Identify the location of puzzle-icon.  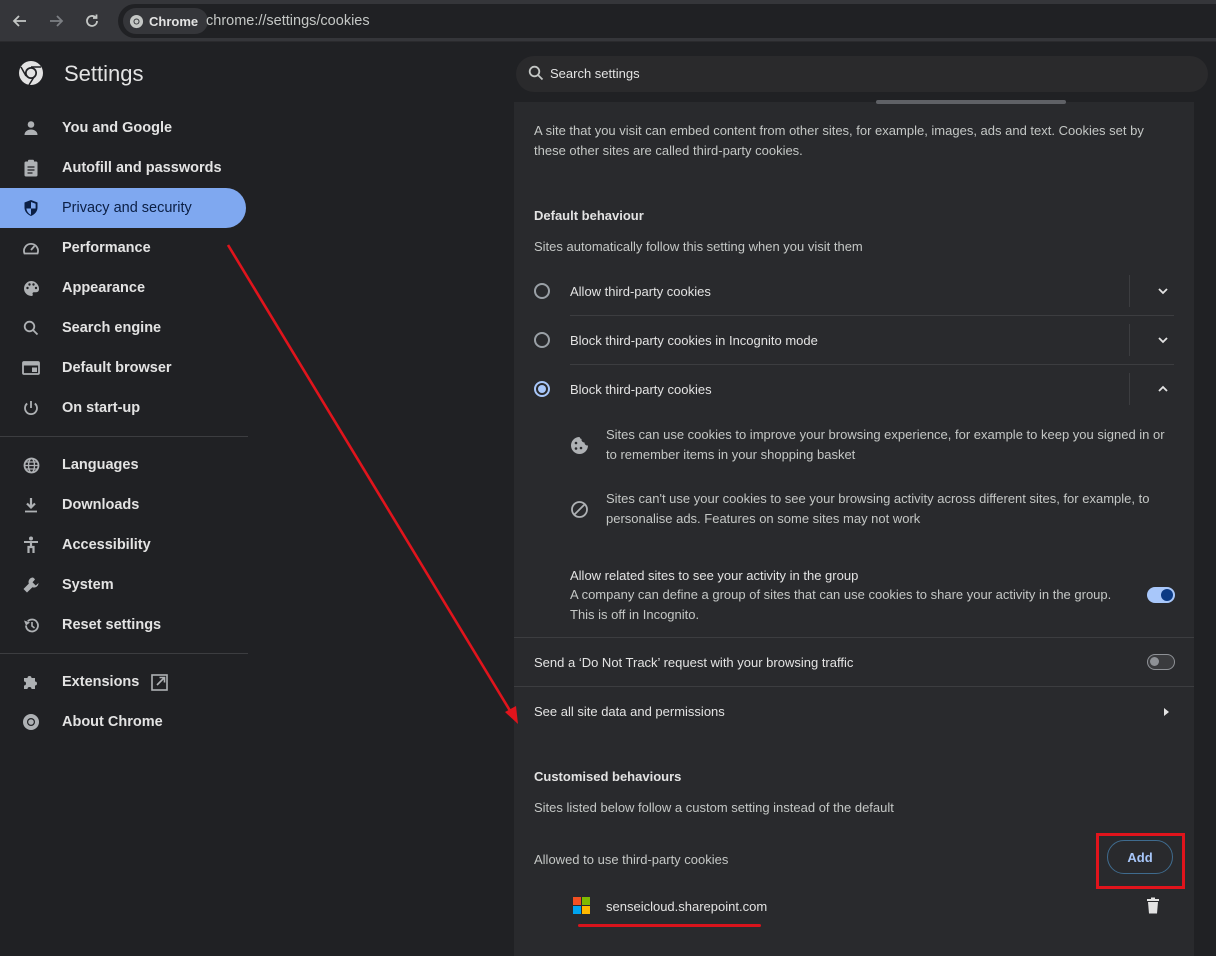
(31, 682).